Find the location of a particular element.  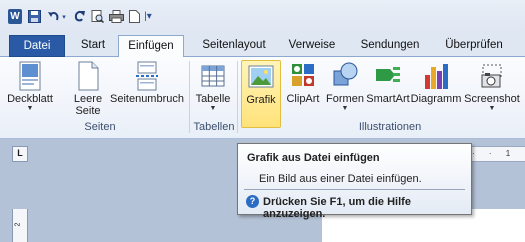

cover-page-icon is located at coordinates (30, 76).